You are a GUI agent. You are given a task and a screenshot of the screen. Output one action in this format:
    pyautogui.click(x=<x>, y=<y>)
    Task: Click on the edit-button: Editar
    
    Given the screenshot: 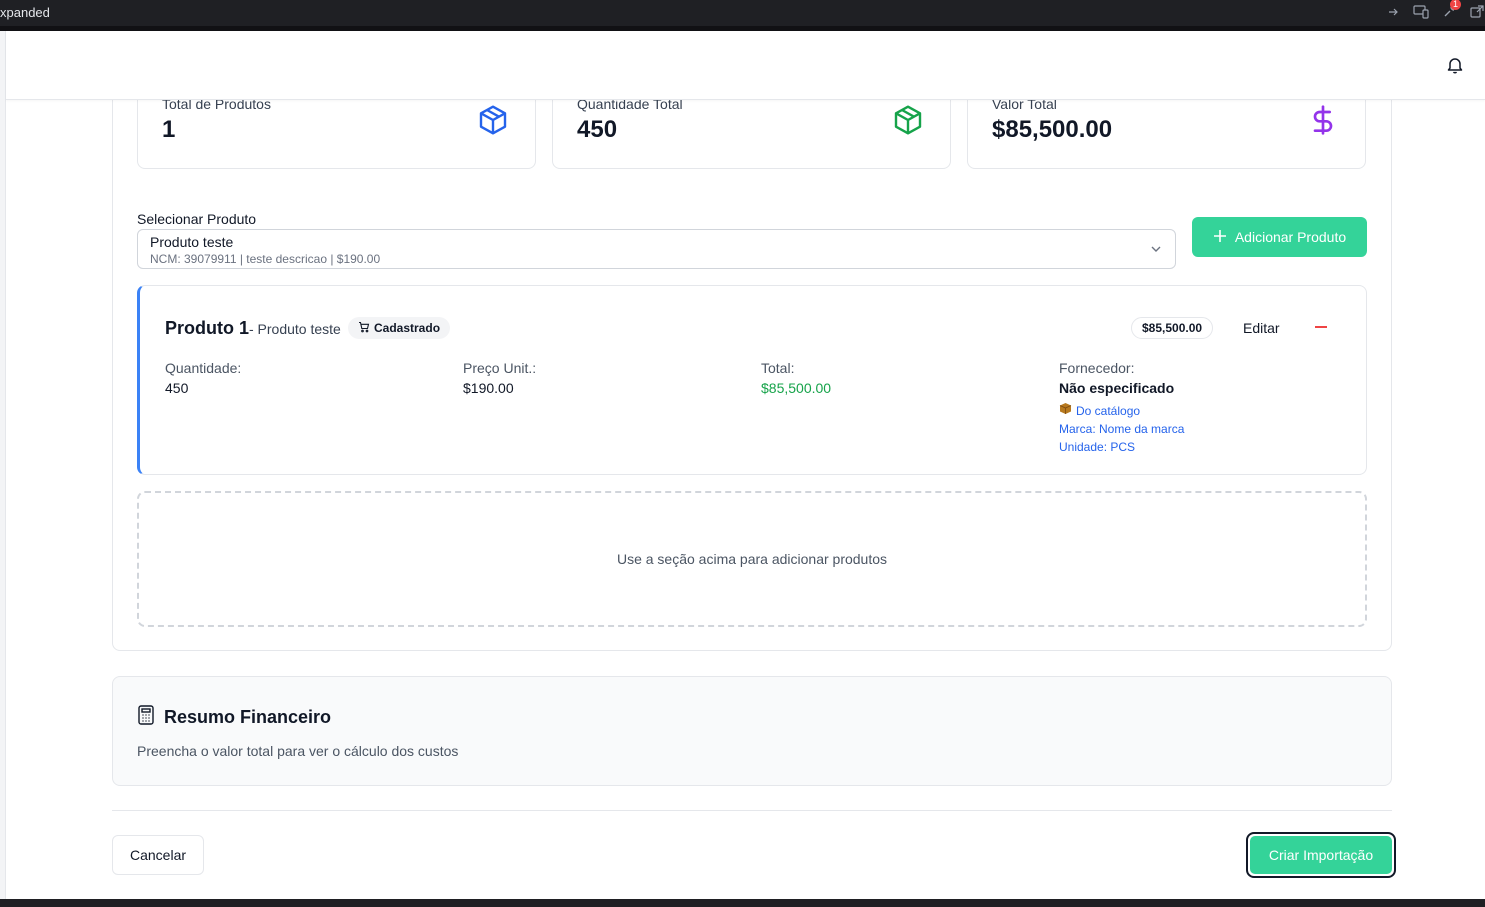 What is the action you would take?
    pyautogui.click(x=1261, y=328)
    